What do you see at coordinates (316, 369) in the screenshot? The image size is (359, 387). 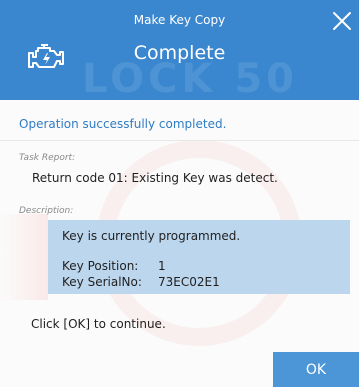 I see `ok-button: OK` at bounding box center [316, 369].